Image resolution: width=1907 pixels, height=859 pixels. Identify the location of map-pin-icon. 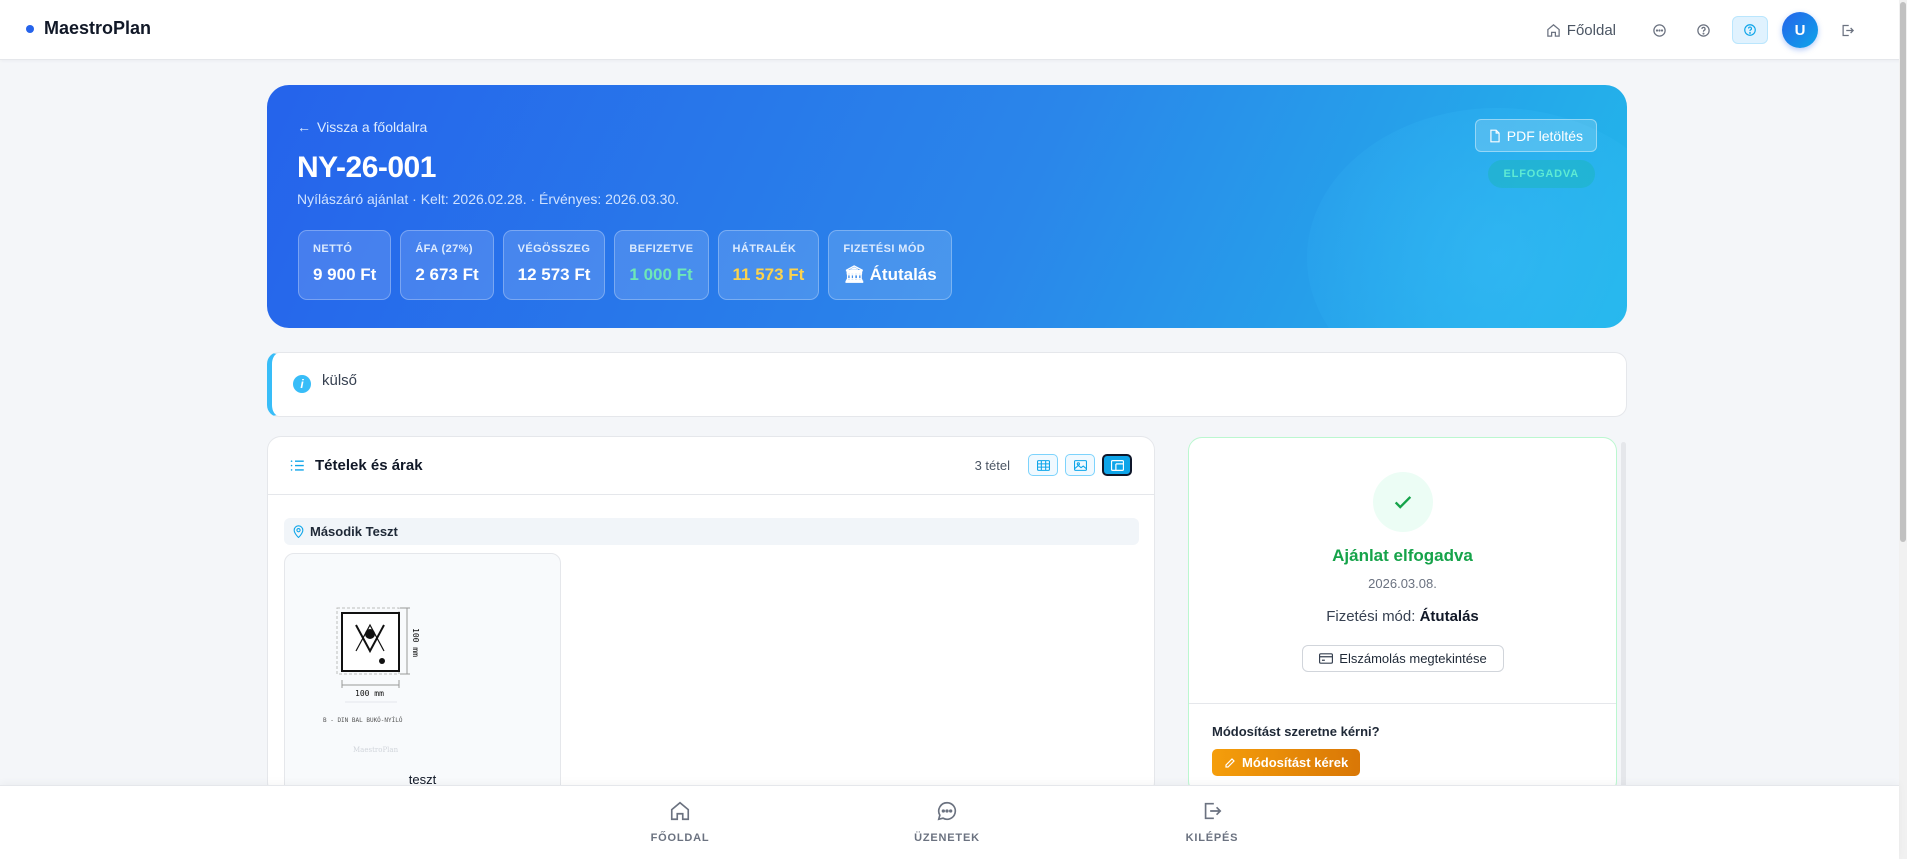
(298, 531).